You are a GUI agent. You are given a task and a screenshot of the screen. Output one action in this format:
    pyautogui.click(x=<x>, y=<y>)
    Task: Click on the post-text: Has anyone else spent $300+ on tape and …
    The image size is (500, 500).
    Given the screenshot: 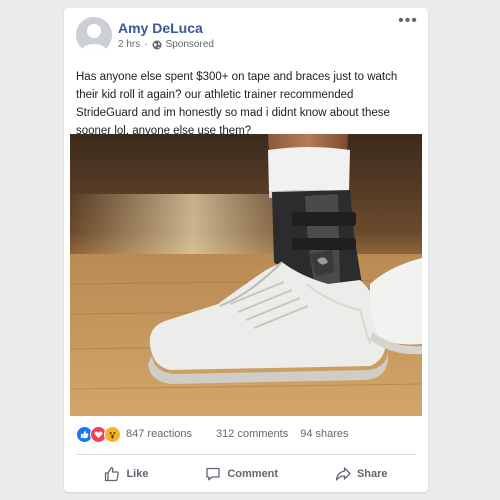 What is the action you would take?
    pyautogui.click(x=237, y=104)
    